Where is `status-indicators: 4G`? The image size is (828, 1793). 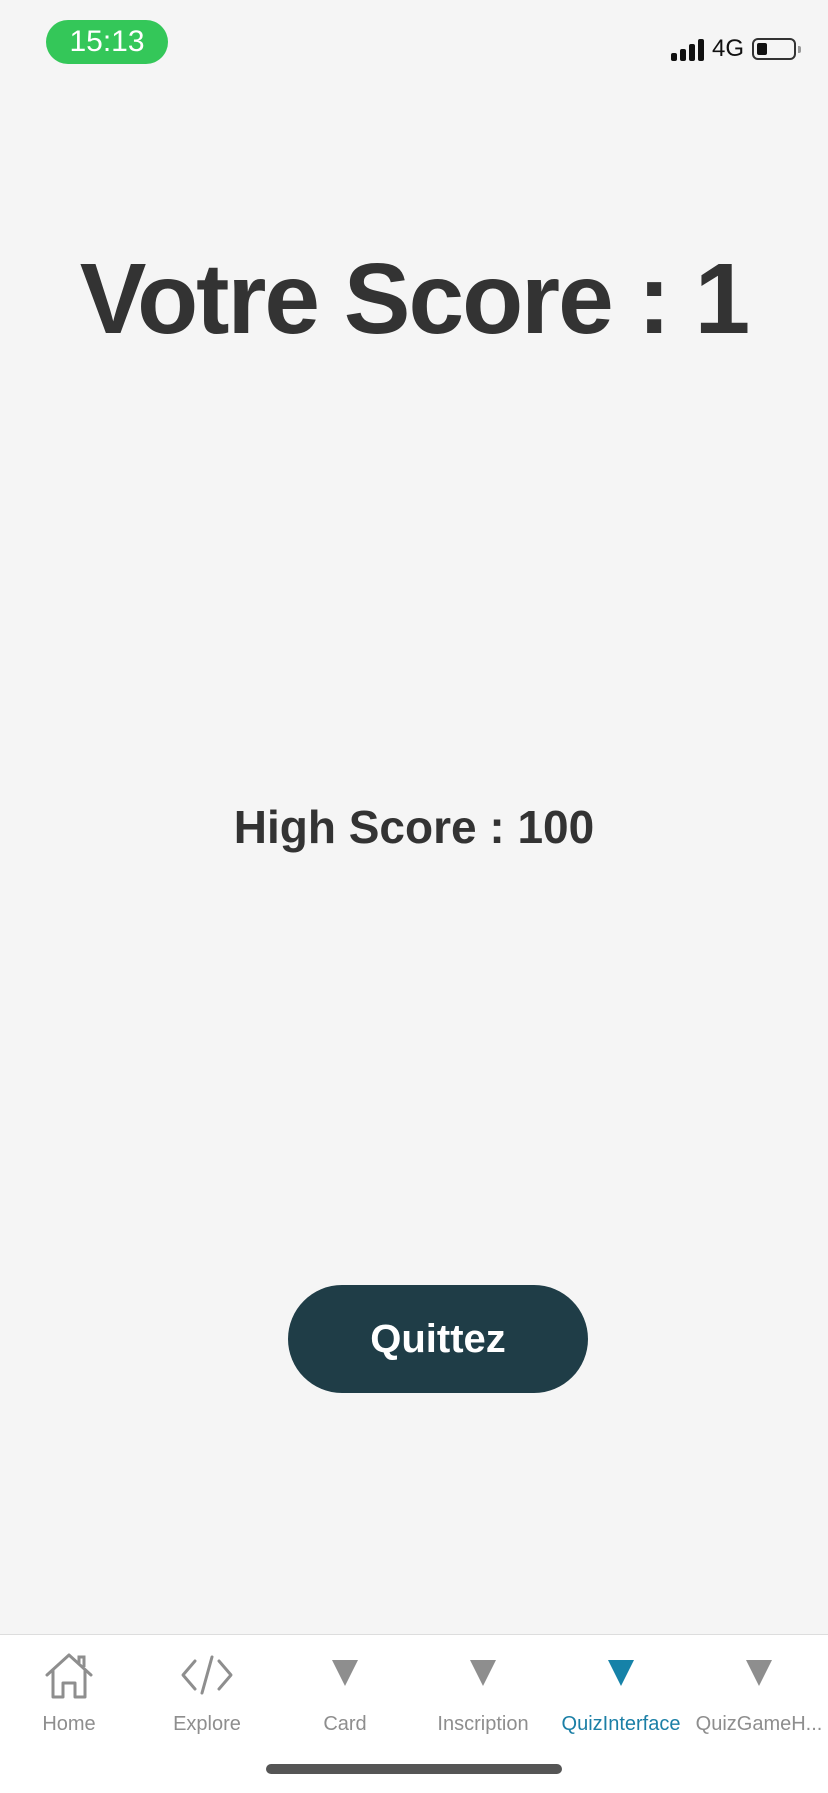 status-indicators: 4G is located at coordinates (735, 48).